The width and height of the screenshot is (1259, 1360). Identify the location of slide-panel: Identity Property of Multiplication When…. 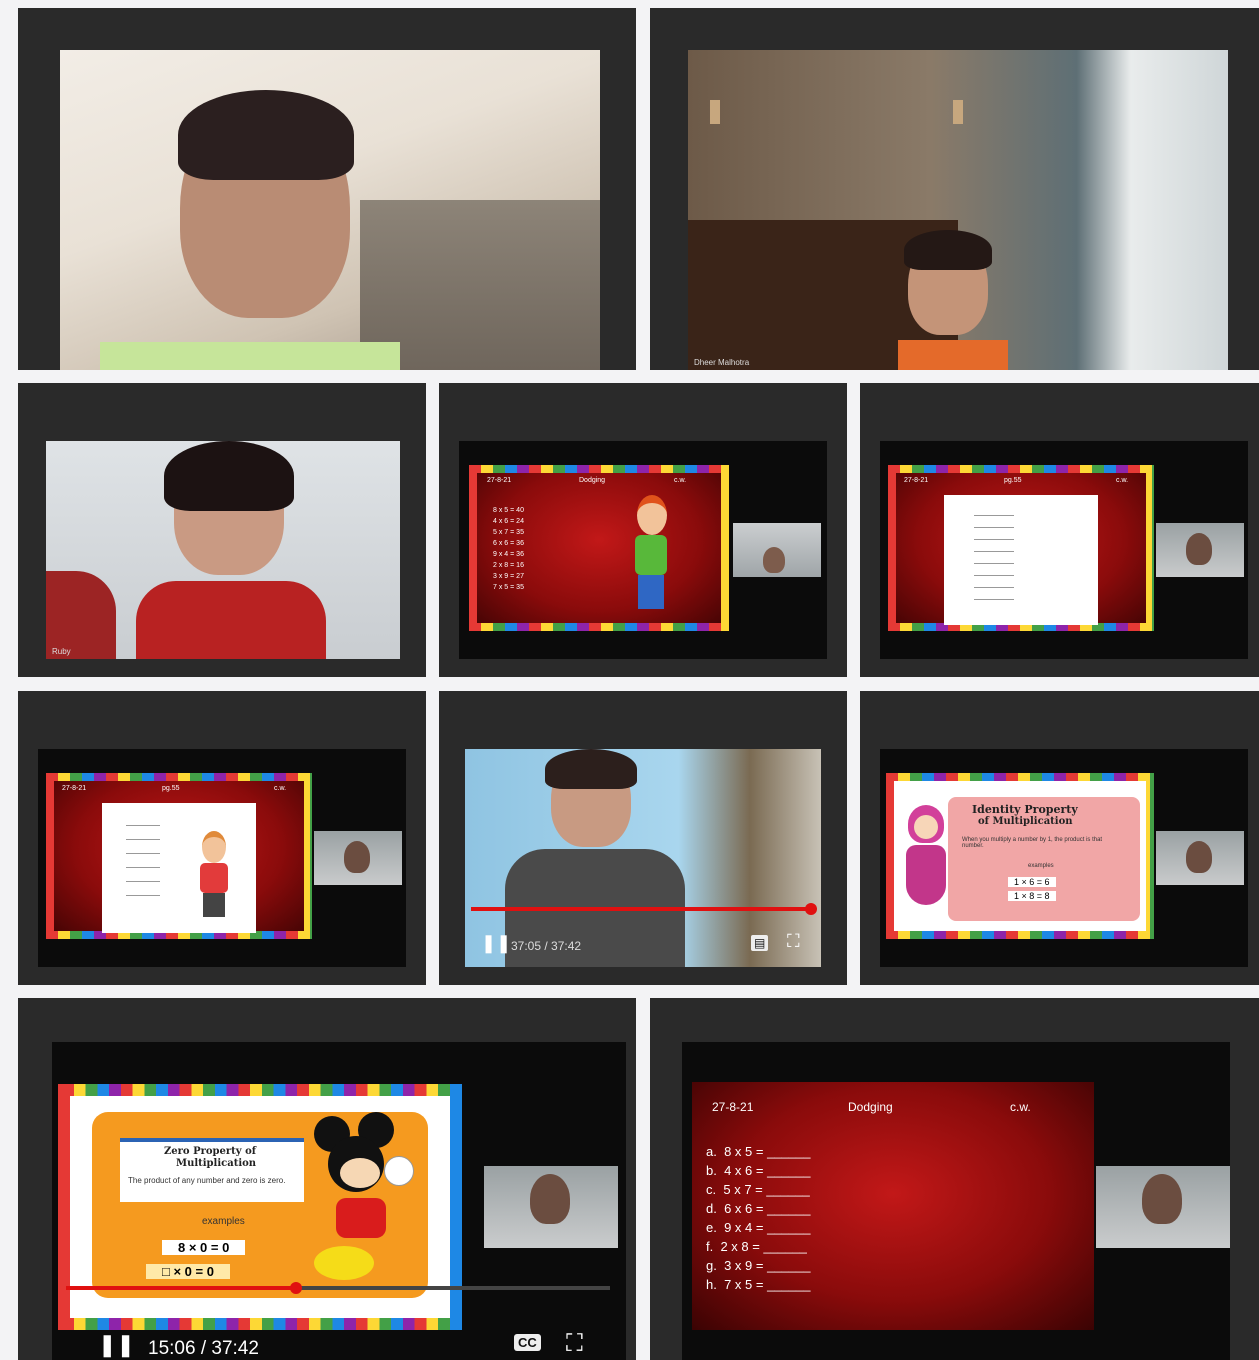
(1044, 859).